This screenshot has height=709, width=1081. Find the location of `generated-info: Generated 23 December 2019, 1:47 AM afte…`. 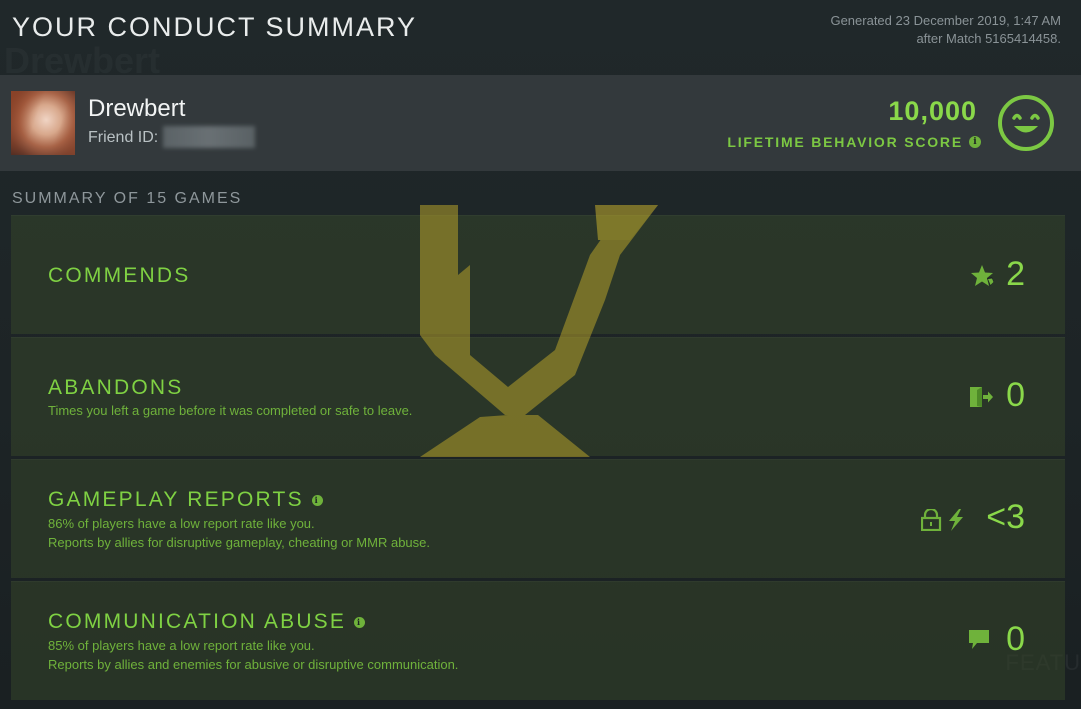

generated-info: Generated 23 December 2019, 1:47 AM afte… is located at coordinates (945, 30).